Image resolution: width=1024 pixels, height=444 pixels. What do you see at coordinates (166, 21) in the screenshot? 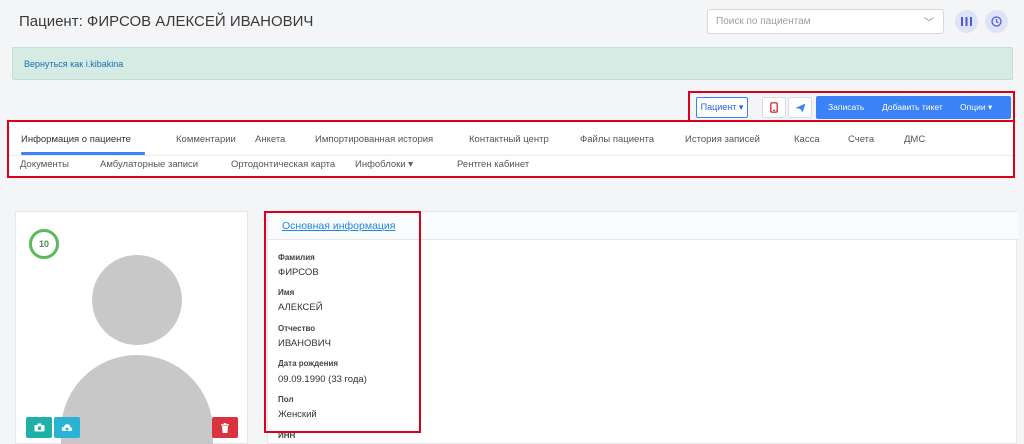
I see `page-title: Пациент: ФИРСОВ АЛЕКСЕЙ ИВАНОВИЧ` at bounding box center [166, 21].